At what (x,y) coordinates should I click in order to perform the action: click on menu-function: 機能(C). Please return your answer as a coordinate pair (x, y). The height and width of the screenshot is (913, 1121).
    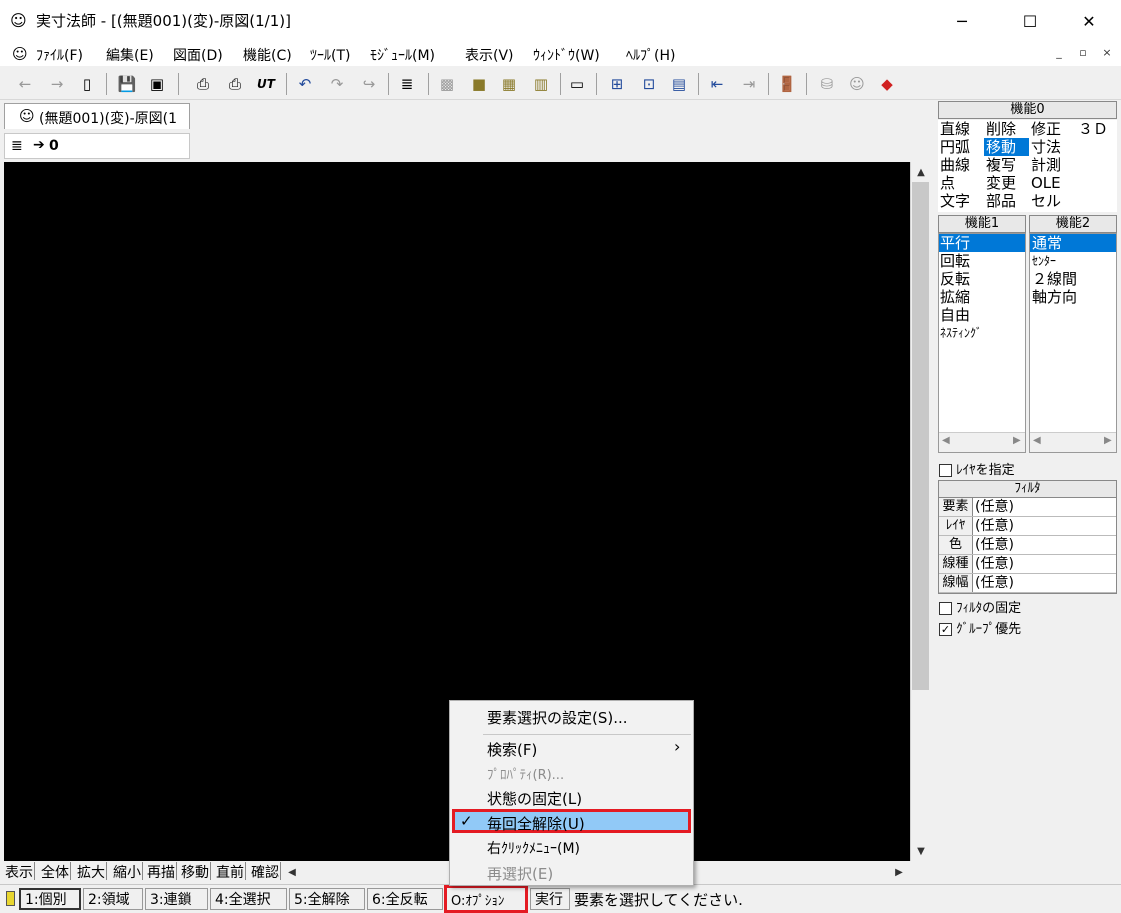
    Looking at the image, I should click on (267, 55).